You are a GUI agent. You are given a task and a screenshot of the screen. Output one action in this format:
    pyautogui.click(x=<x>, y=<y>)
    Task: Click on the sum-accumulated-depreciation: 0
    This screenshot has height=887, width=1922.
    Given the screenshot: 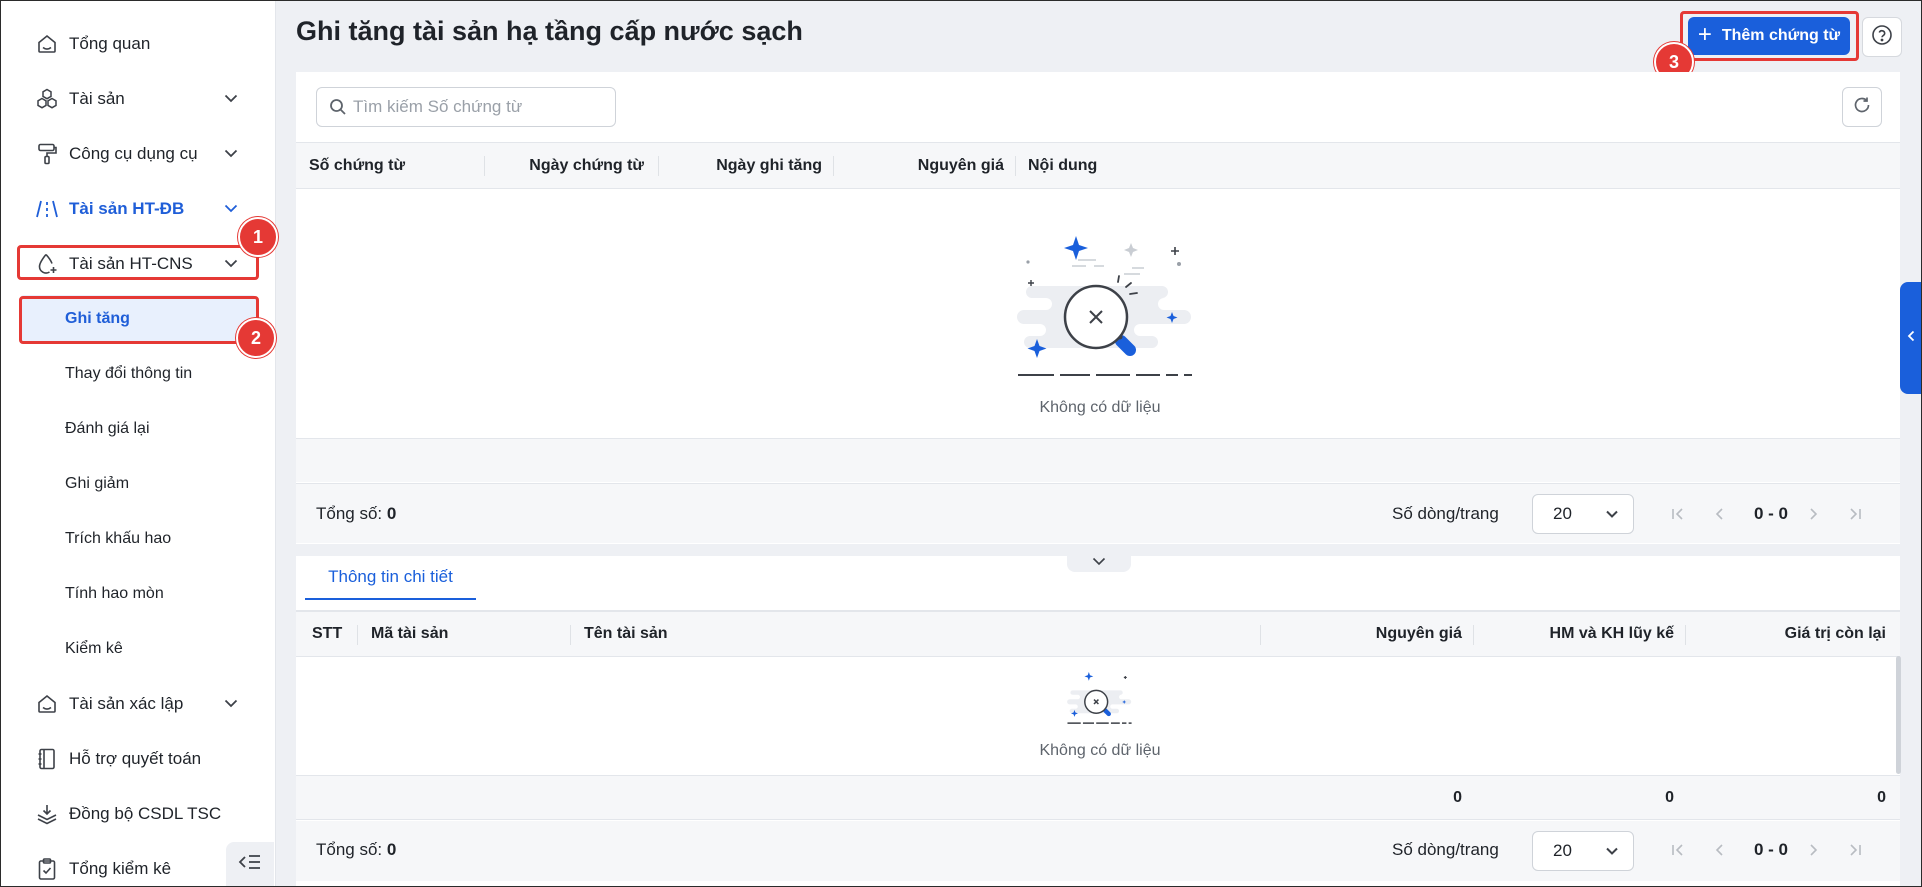 What is the action you would take?
    pyautogui.click(x=1669, y=797)
    